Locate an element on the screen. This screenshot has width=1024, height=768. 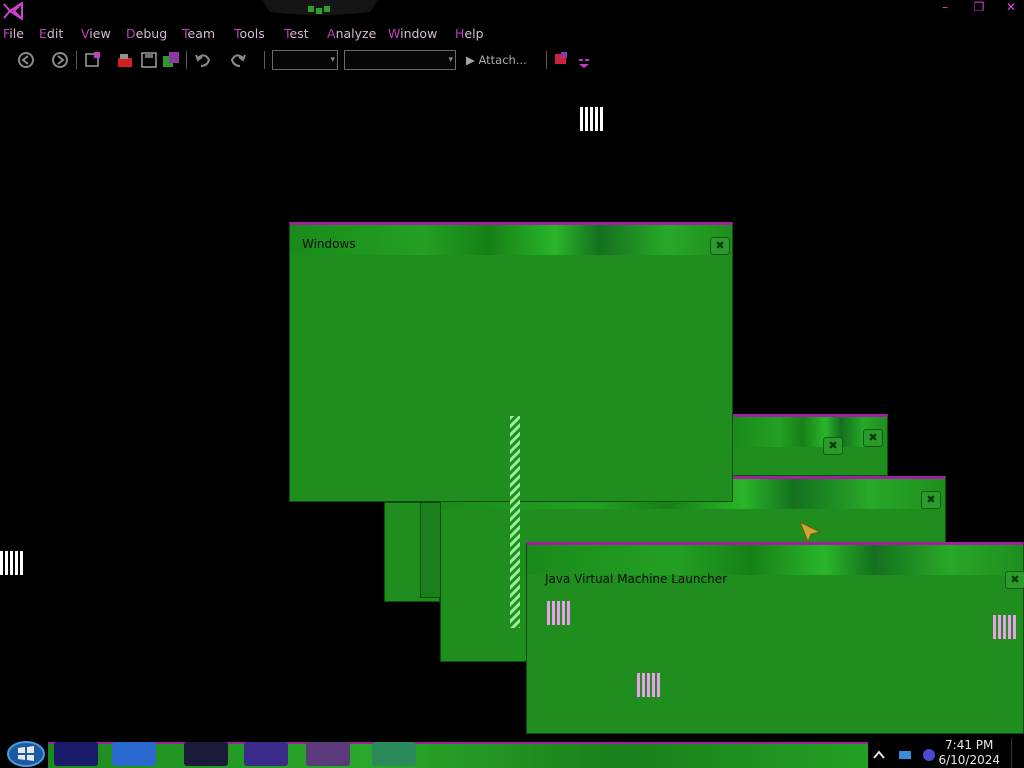
restore-button: ❐ is located at coordinates (979, 7).